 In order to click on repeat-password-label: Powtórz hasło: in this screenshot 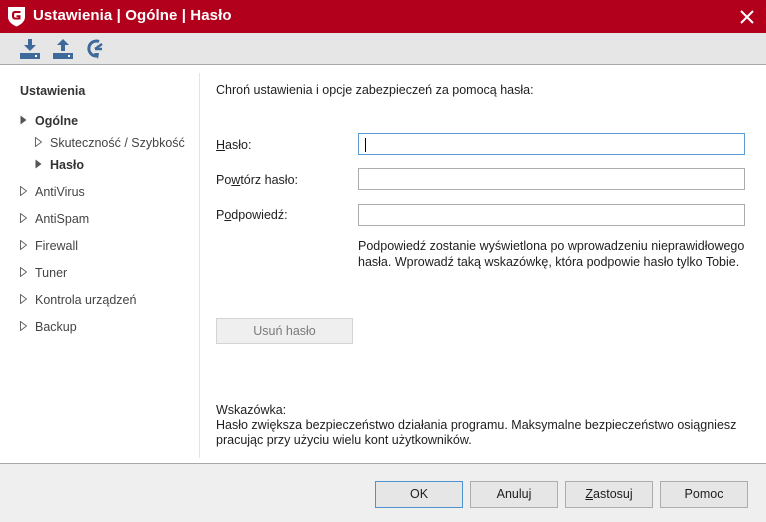, I will do `click(257, 180)`.